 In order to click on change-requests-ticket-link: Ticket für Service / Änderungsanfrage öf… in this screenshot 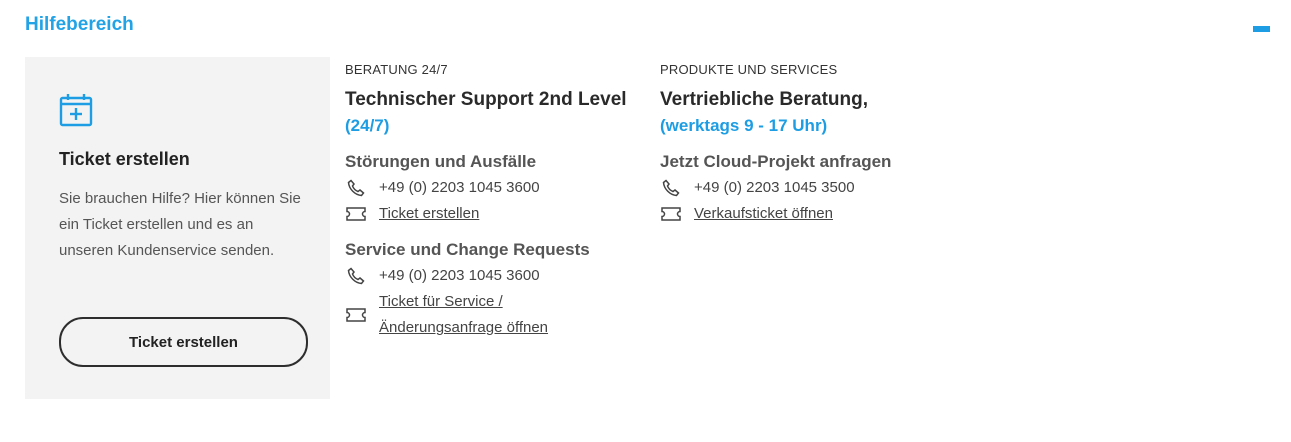, I will do `click(463, 315)`.